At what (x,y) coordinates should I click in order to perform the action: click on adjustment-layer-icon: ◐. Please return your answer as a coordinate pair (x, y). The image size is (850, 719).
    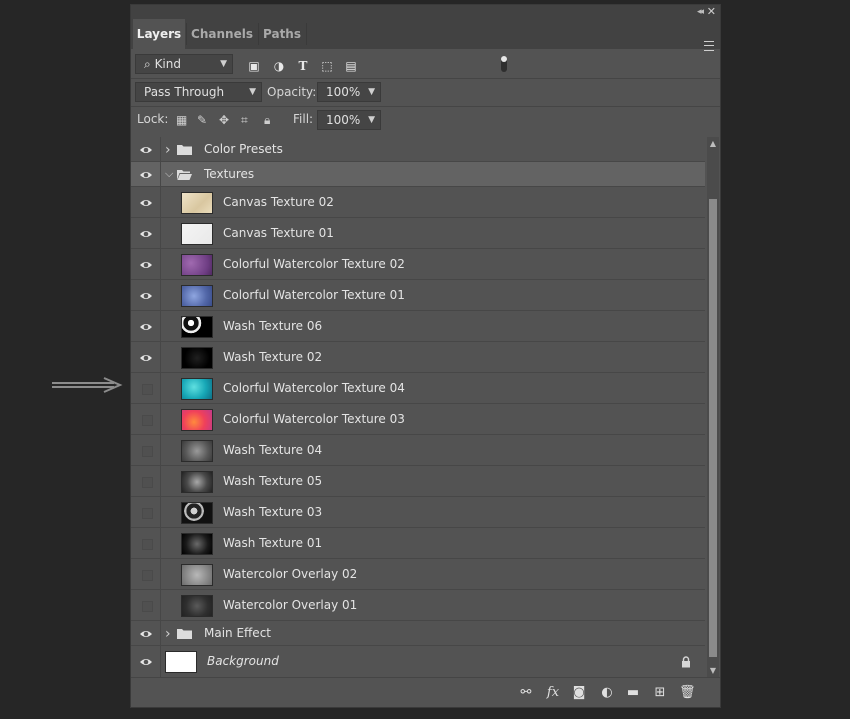
    Looking at the image, I should click on (607, 693).